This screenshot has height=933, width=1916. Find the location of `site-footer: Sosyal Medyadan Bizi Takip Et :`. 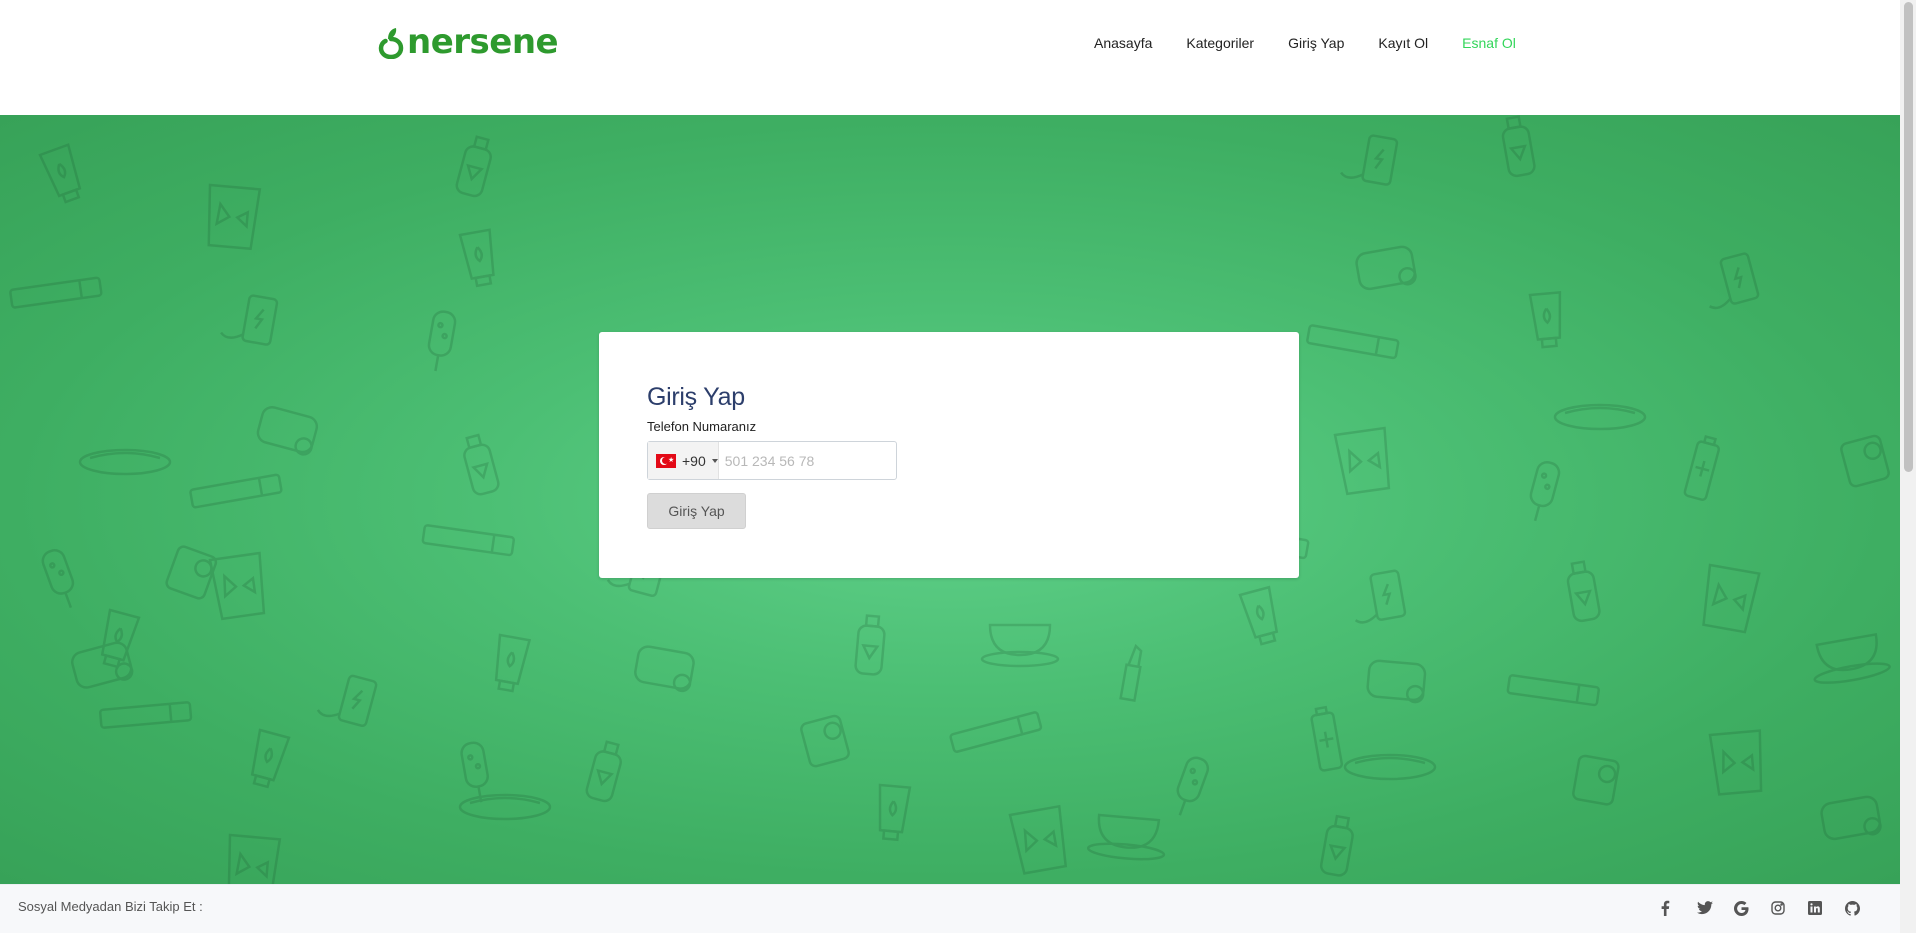

site-footer: Sosyal Medyadan Bizi Takip Et : is located at coordinates (950, 908).